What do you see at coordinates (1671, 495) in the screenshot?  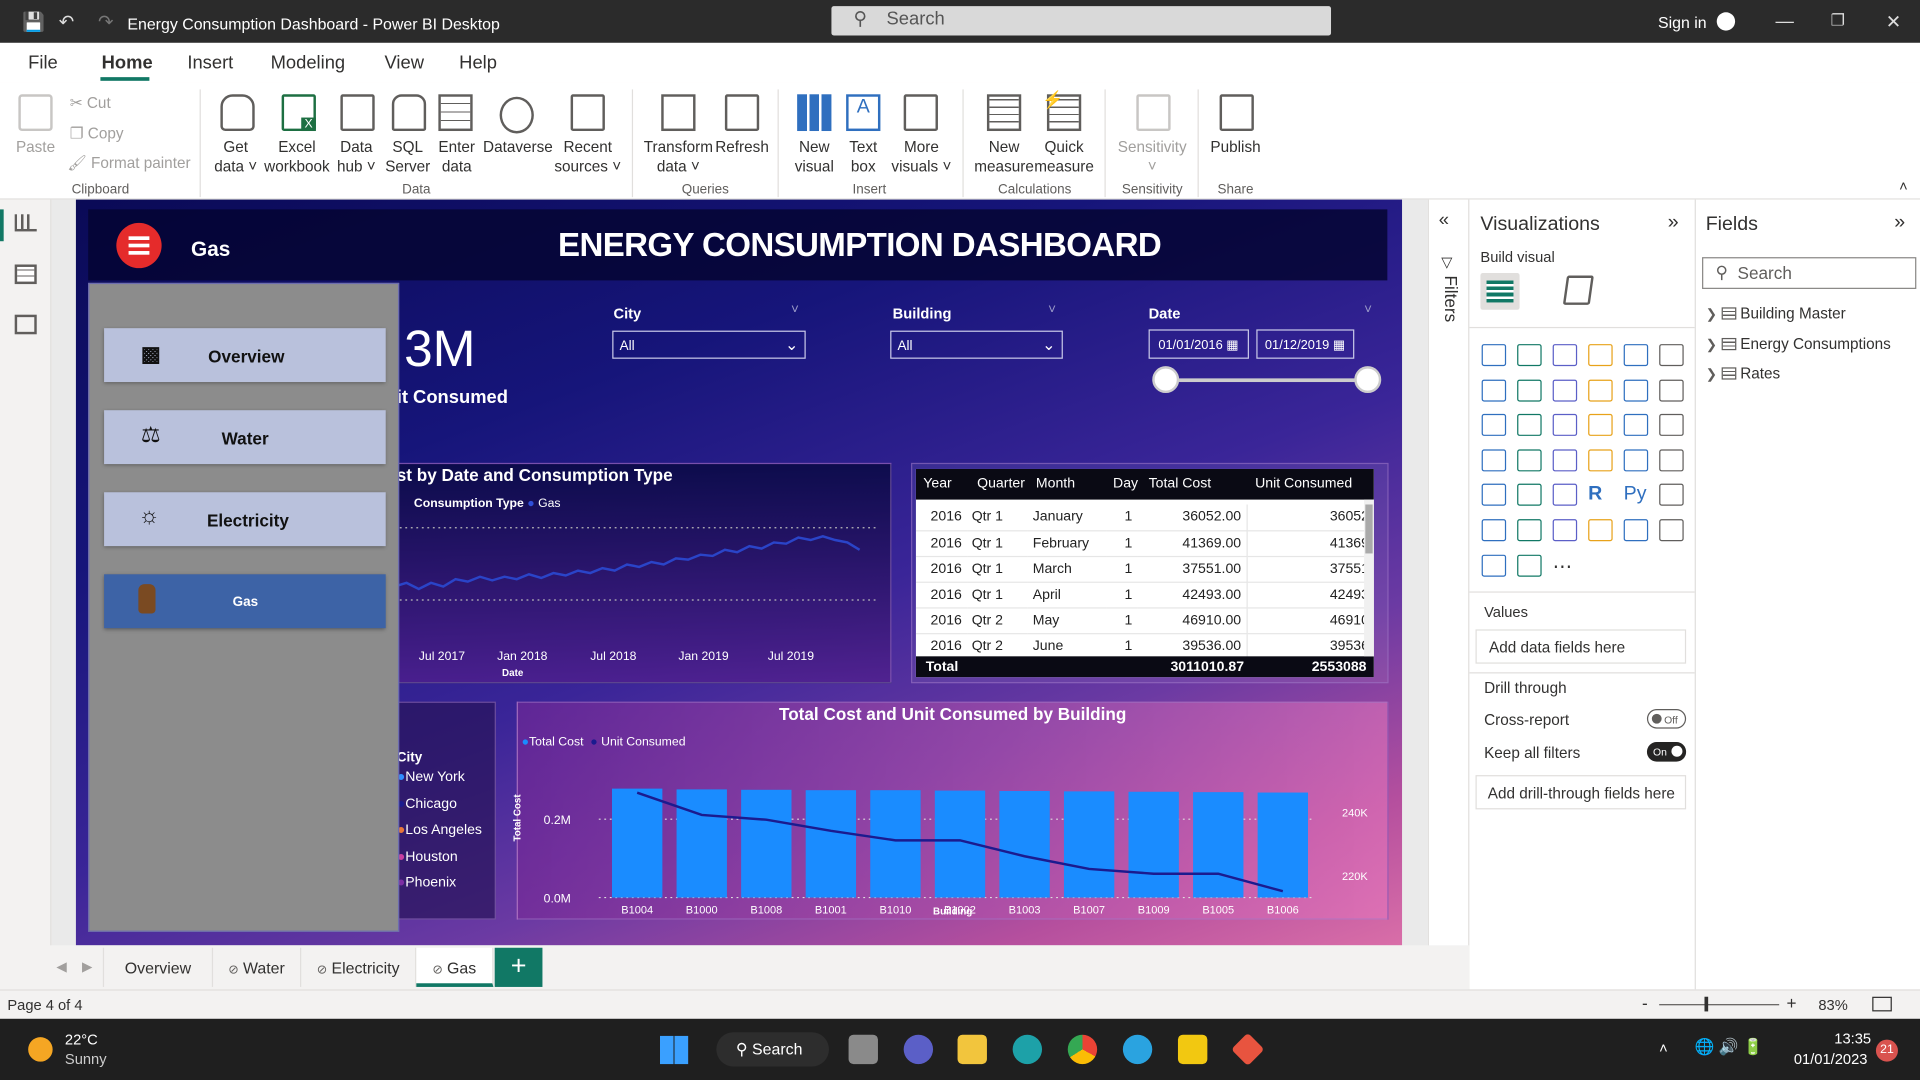 I see `key-influencers-icon` at bounding box center [1671, 495].